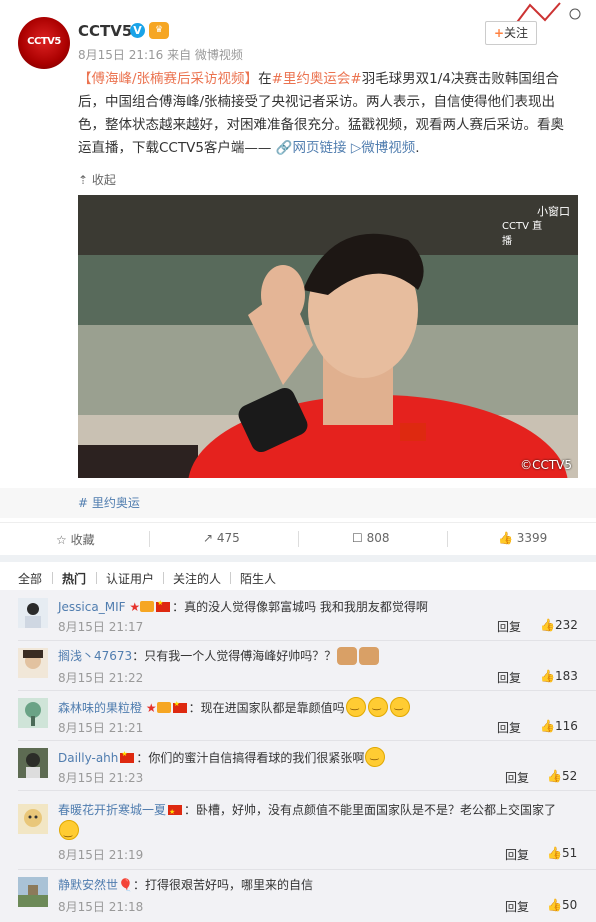 This screenshot has width=596, height=922. What do you see at coordinates (101, 855) in the screenshot?
I see `comment-time: 8月15日 21:19` at bounding box center [101, 855].